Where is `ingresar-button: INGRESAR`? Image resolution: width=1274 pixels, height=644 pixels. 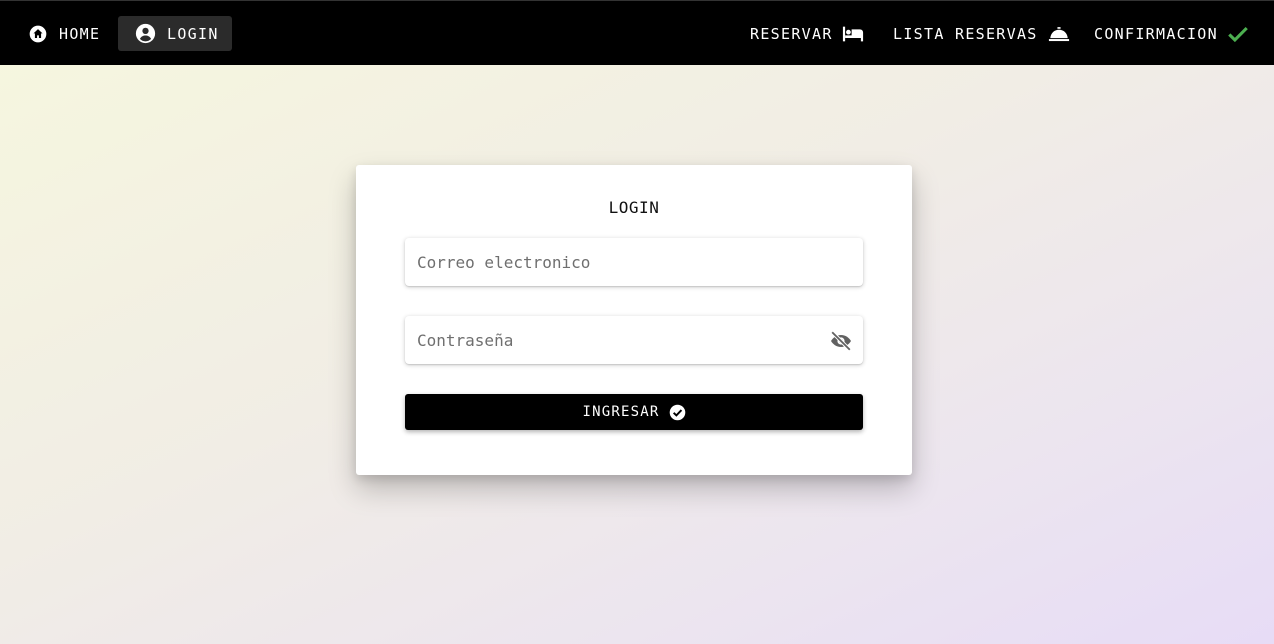
ingresar-button: INGRESAR is located at coordinates (634, 412).